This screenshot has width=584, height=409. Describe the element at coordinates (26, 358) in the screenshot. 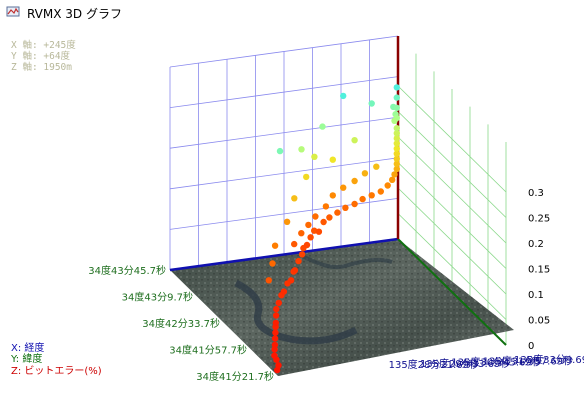

I see `legend-y: Y: 緯度` at that location.